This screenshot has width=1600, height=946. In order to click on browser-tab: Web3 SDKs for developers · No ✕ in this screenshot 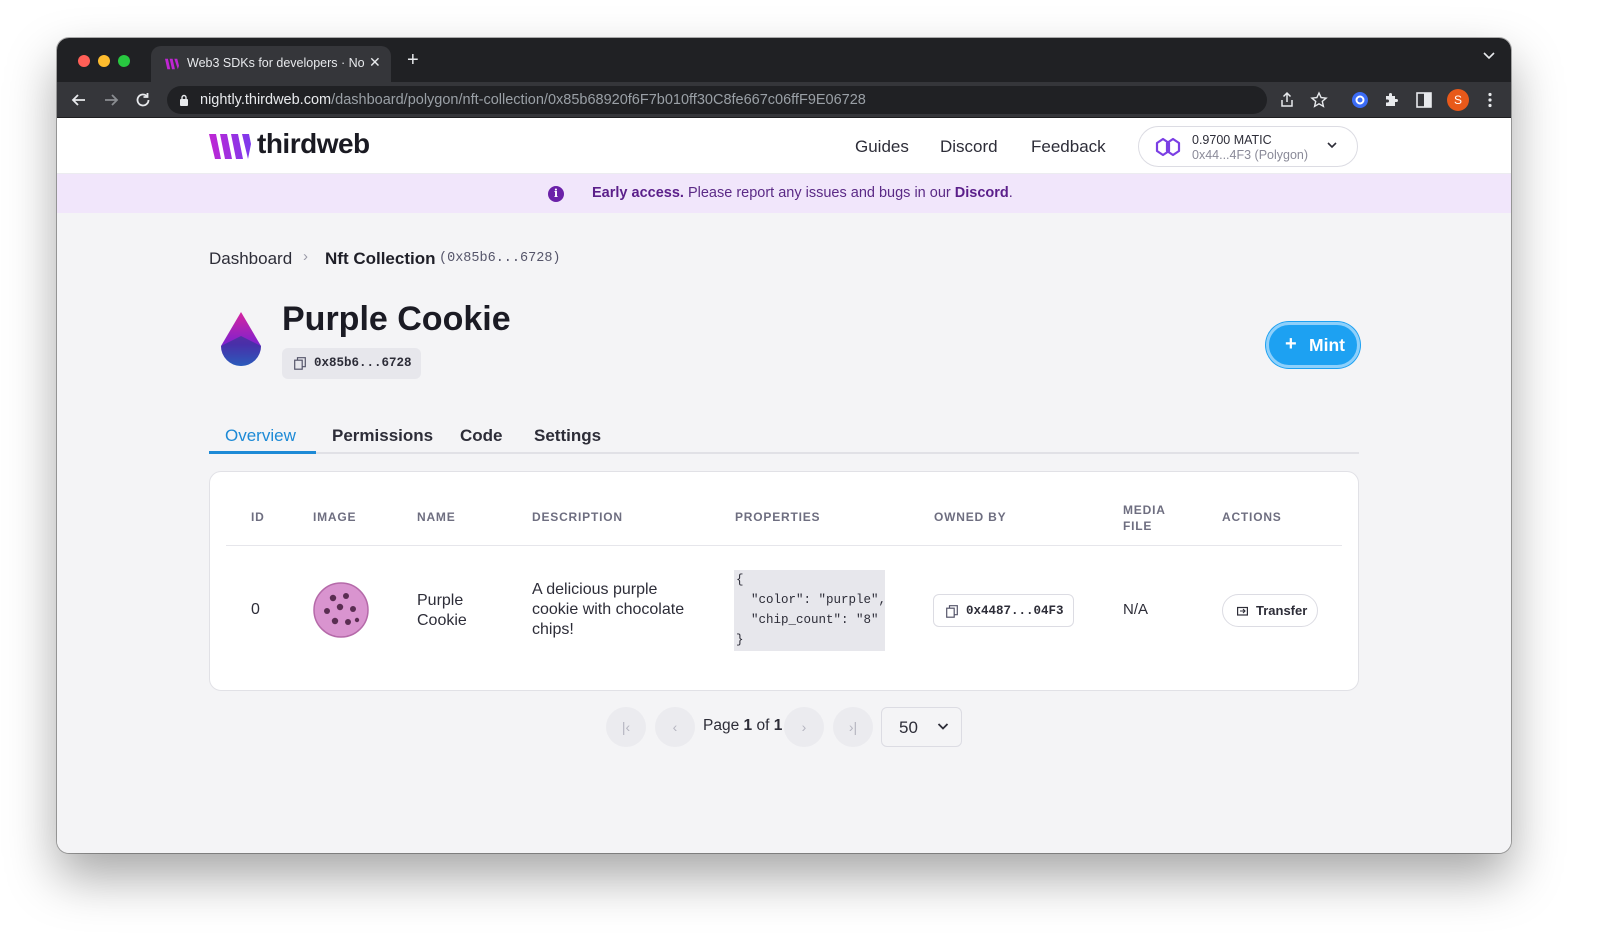, I will do `click(271, 64)`.